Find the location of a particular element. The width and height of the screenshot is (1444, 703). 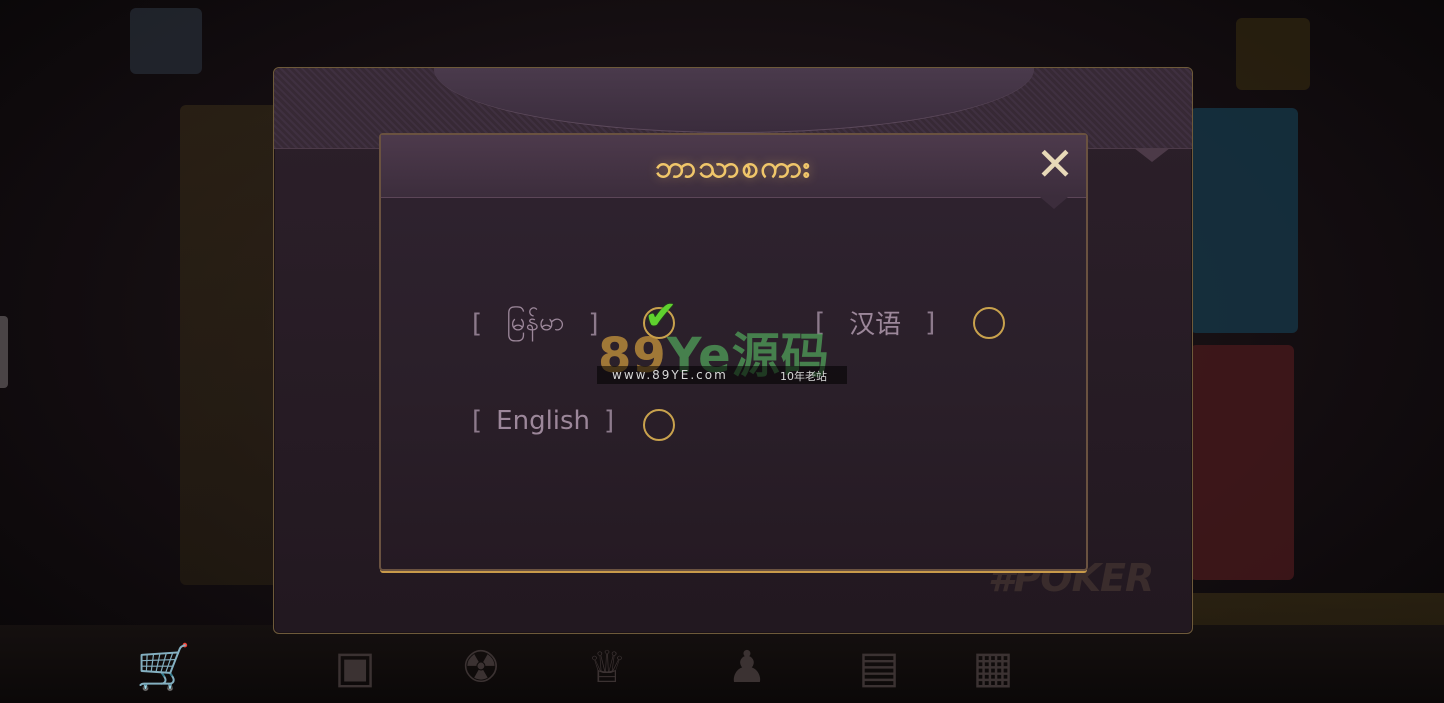

hazard-icon: ☢ is located at coordinates (481, 667).